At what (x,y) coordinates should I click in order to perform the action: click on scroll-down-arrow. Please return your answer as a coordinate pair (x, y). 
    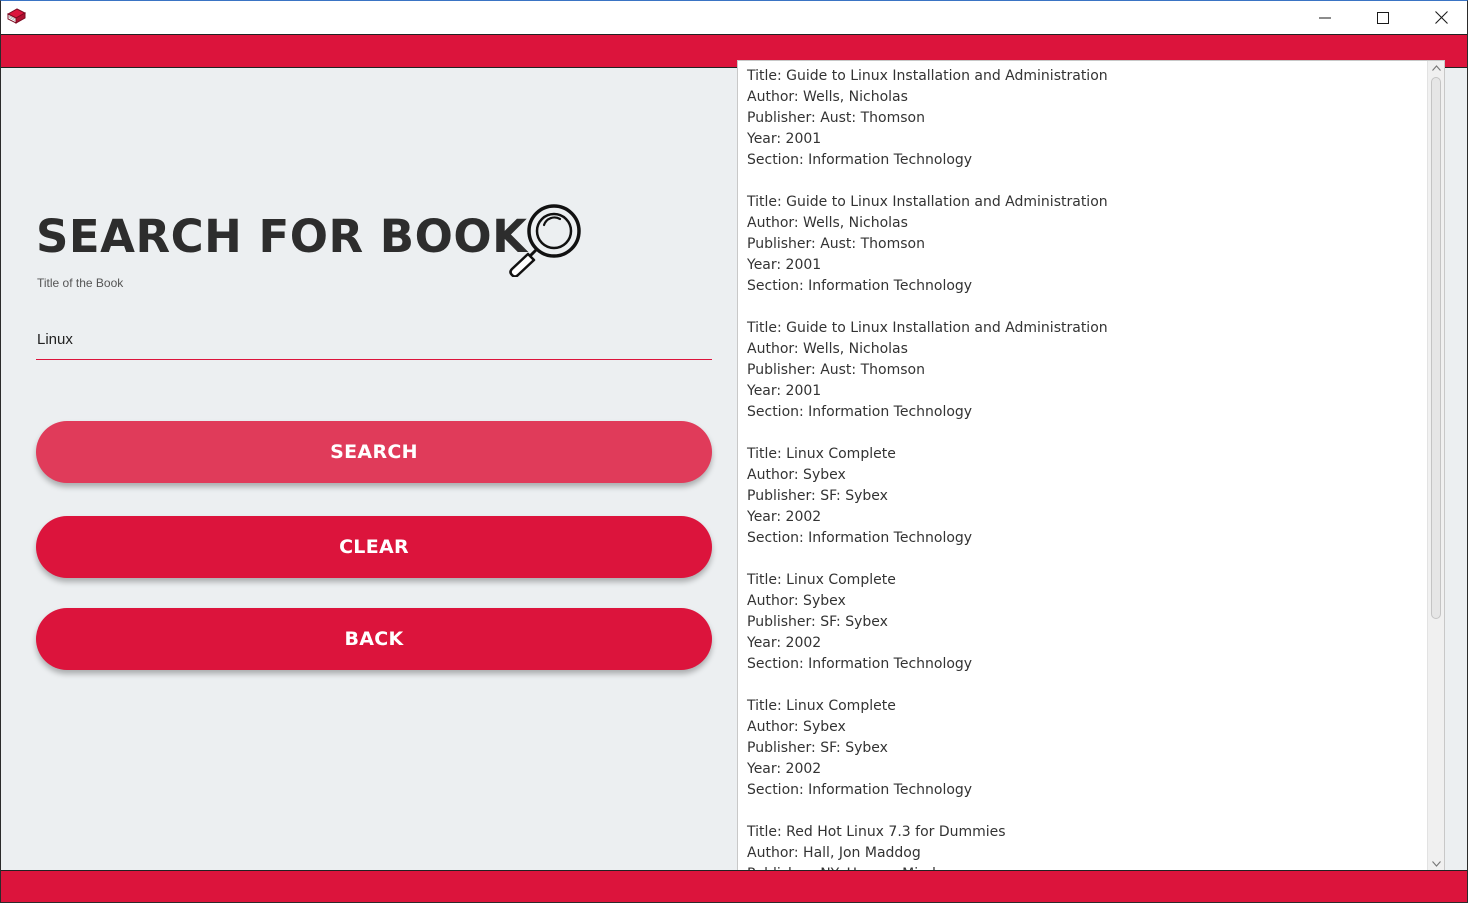
    Looking at the image, I should click on (1436, 864).